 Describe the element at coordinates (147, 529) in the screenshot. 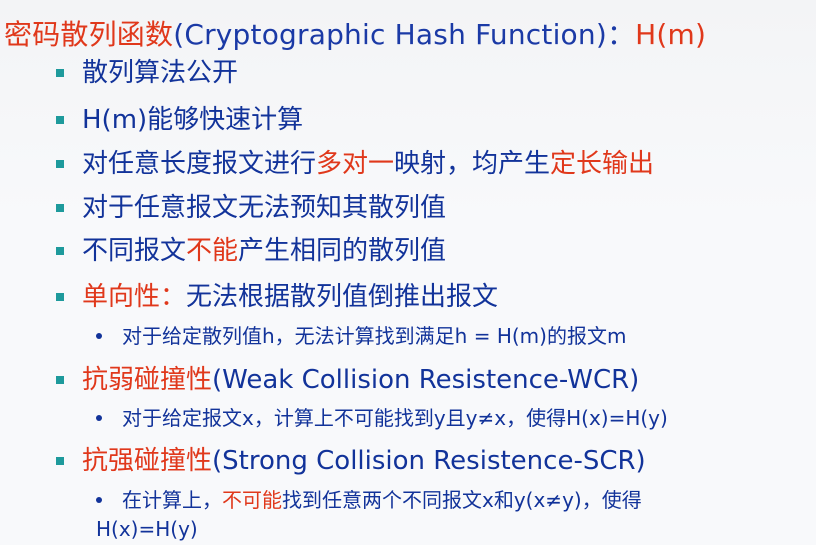

I see `sub-bullet-continuation: H(x)=H(y)` at that location.